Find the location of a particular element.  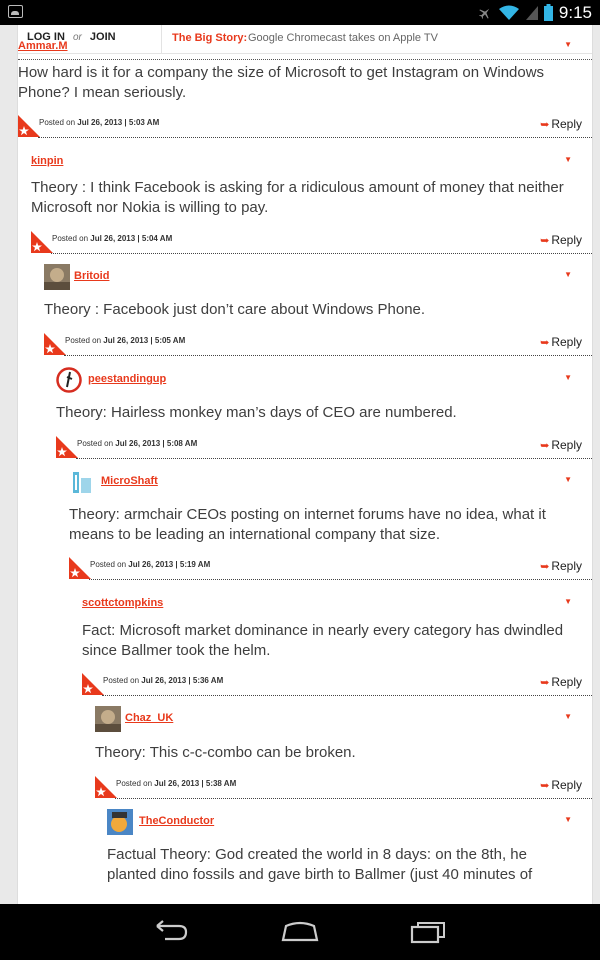

comment-header: peestandingup ▼ is located at coordinates (324, 380).